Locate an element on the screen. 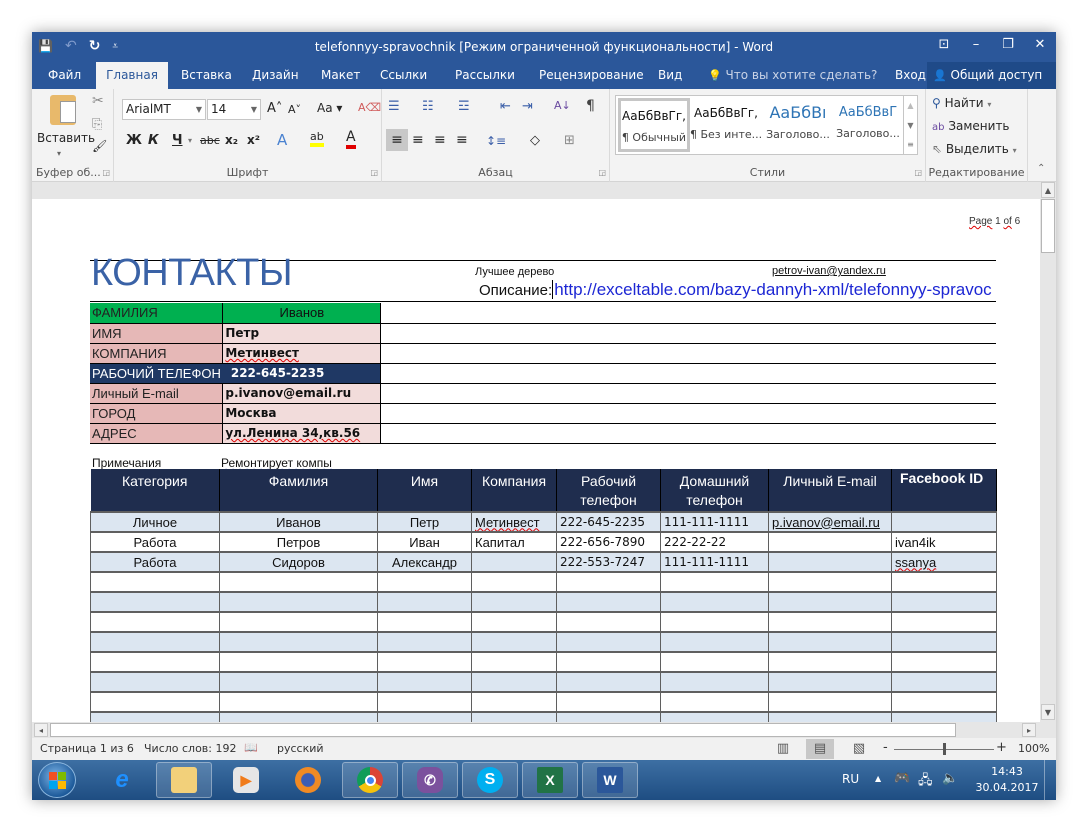  scroll-up-icon: ▲ is located at coordinates (910, 106).